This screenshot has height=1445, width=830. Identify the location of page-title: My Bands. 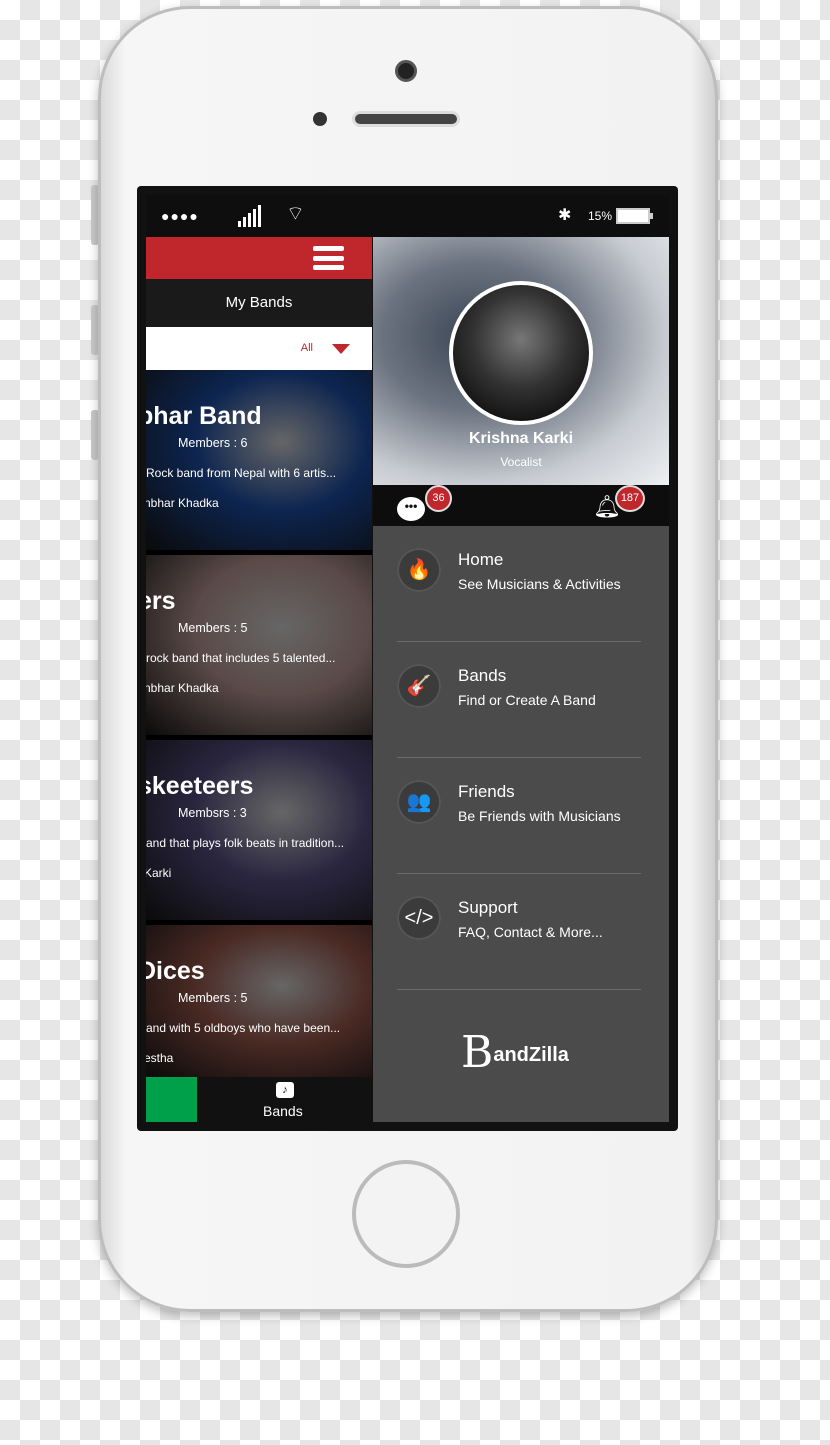
(259, 303).